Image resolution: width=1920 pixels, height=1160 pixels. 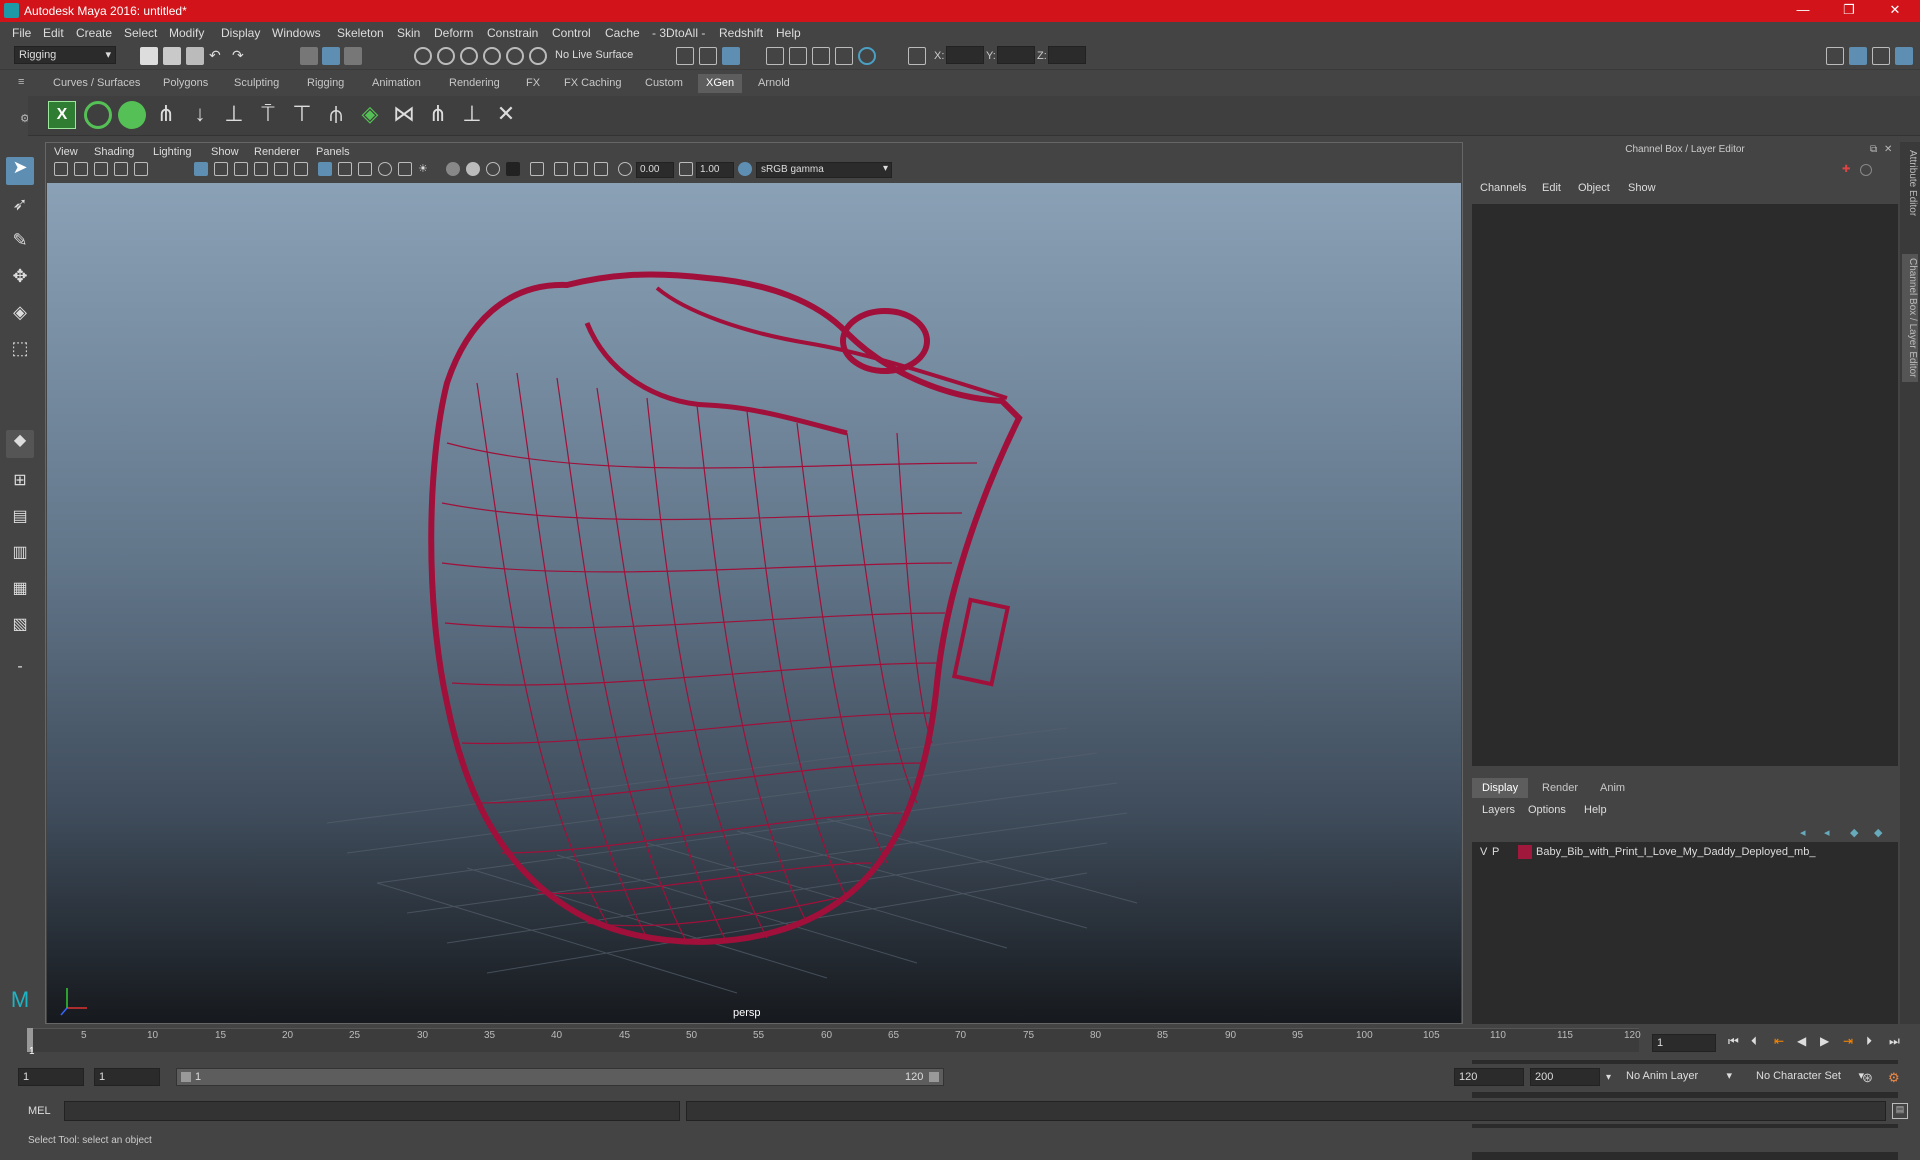 I want to click on move-tool-icon: ✥, so click(x=20, y=280).